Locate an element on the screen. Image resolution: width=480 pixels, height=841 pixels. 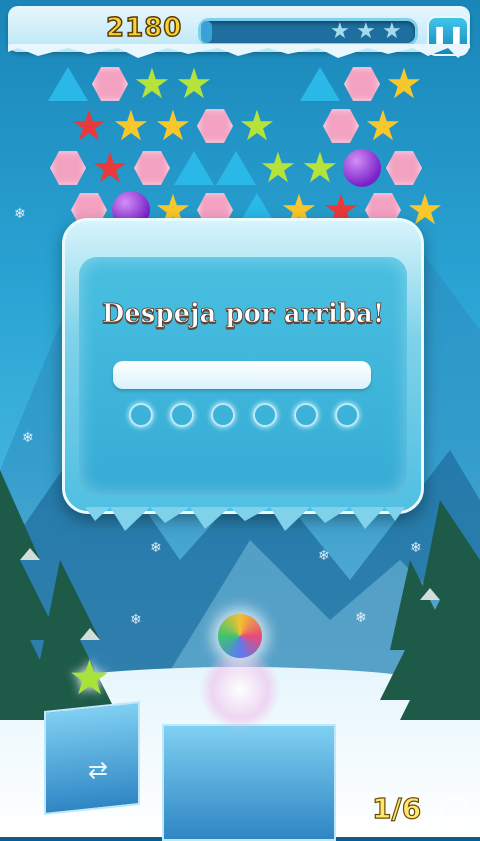
next-bubble-star: ★ is located at coordinates (89, 678).